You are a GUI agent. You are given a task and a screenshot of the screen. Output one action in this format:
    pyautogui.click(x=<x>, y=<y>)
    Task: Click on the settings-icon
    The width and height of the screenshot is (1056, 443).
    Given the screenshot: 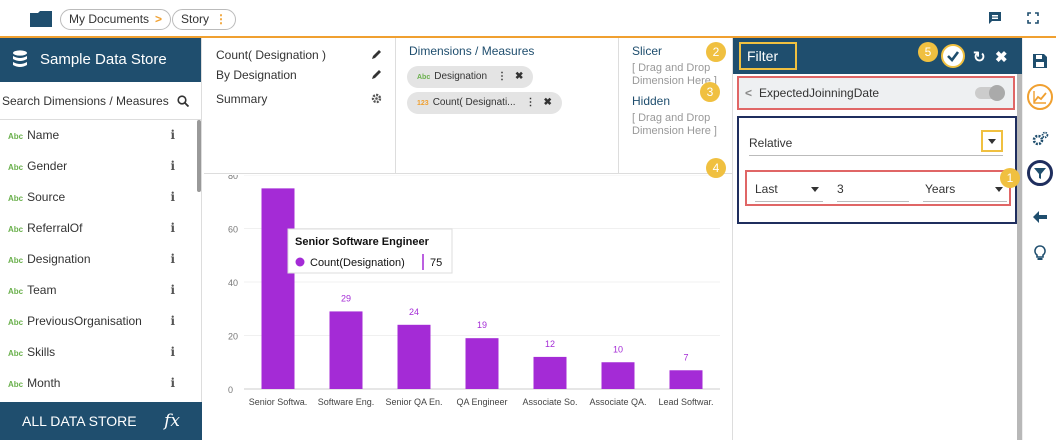 What is the action you would take?
    pyautogui.click(x=1040, y=139)
    